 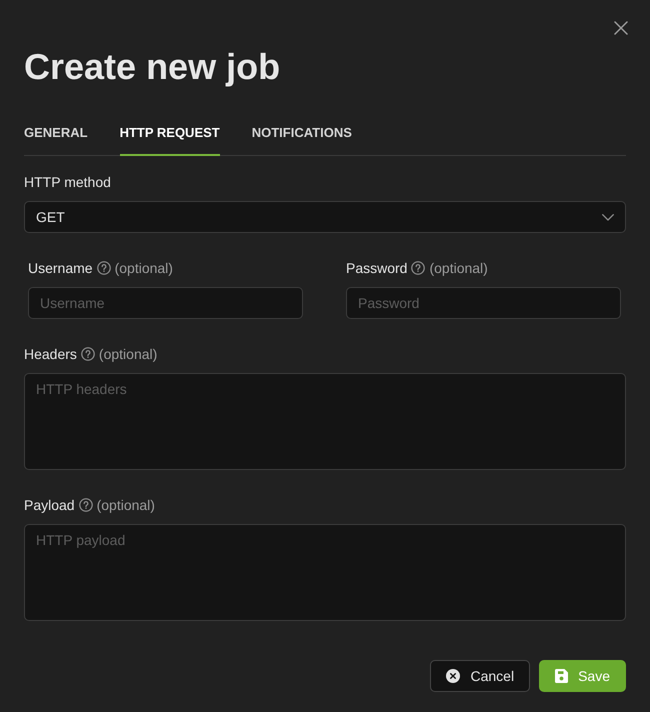 I want to click on field-label: Headers, so click(x=50, y=354).